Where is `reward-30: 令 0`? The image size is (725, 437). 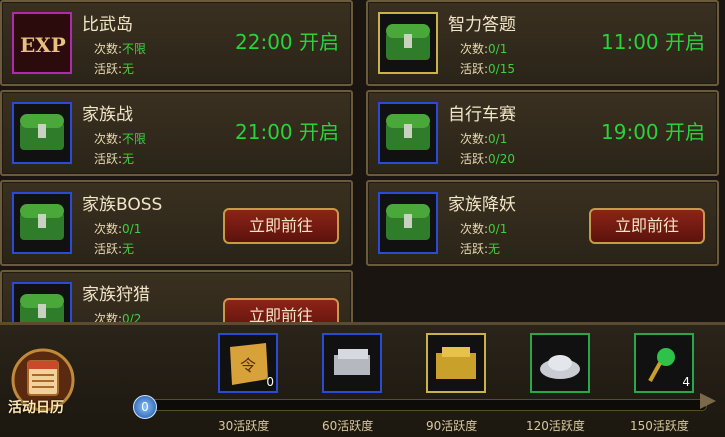 reward-30: 令 0 is located at coordinates (248, 363).